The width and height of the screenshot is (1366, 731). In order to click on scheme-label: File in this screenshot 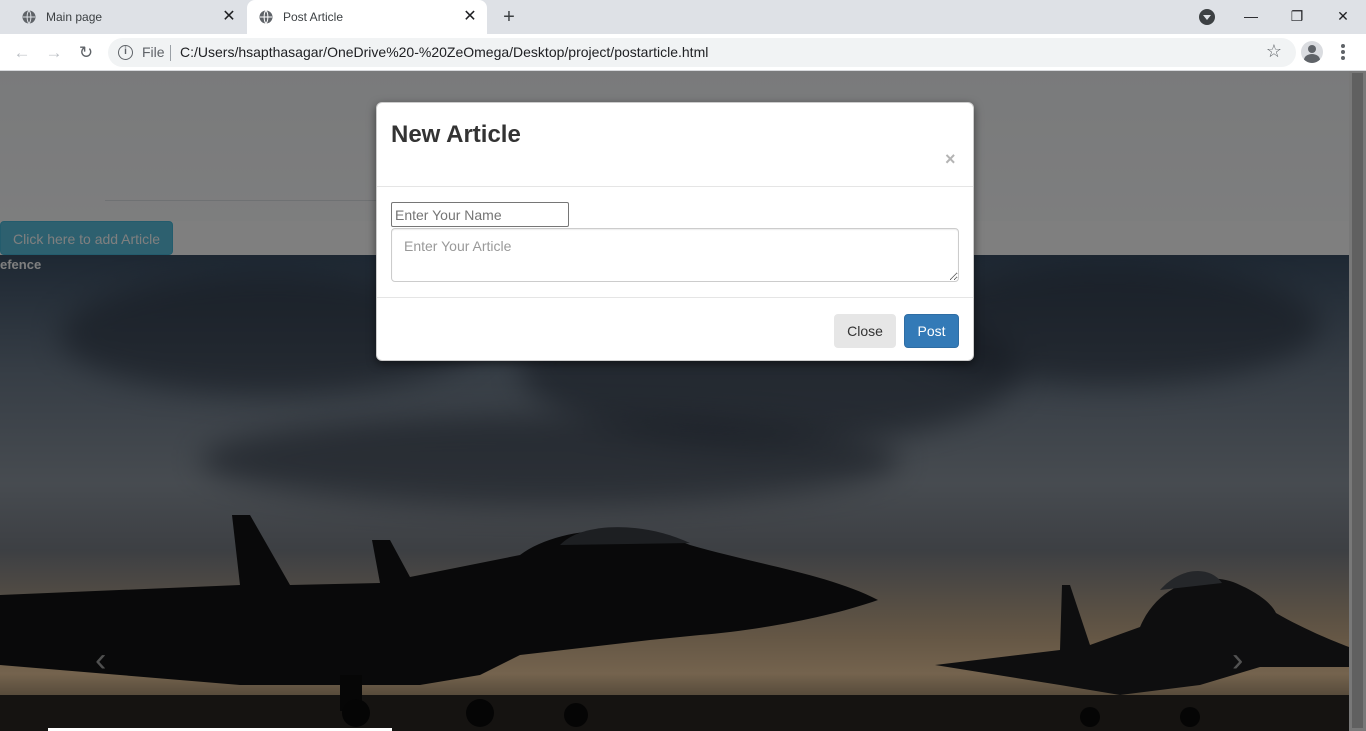, I will do `click(153, 52)`.